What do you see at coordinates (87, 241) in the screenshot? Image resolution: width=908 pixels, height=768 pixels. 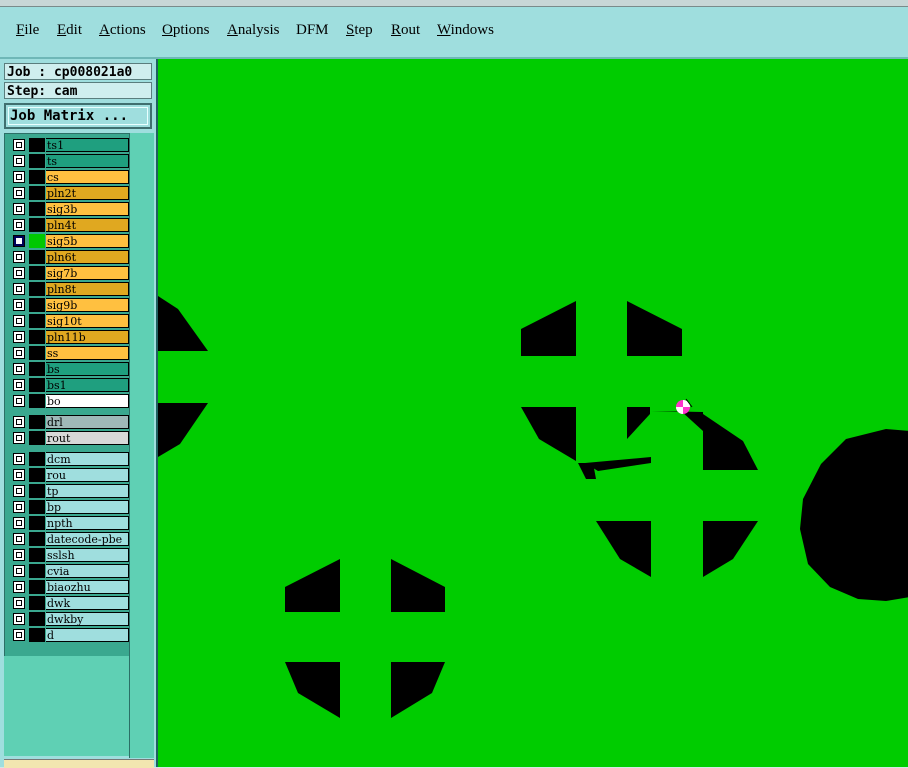 I see `layer-name: sig5b` at bounding box center [87, 241].